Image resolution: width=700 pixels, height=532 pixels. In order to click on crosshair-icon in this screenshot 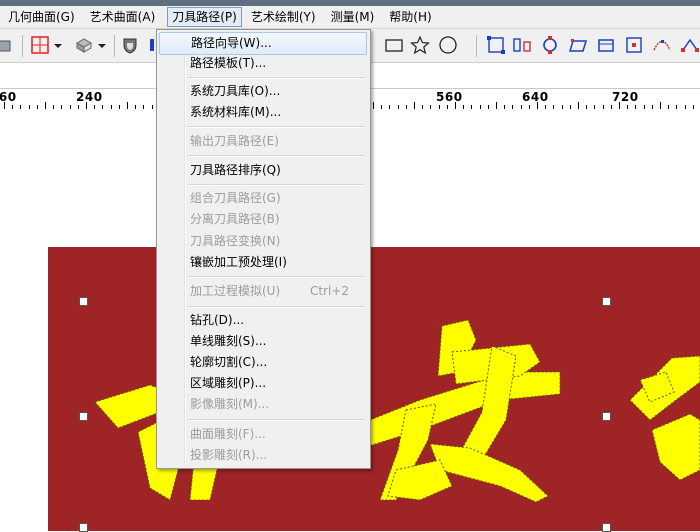, I will do `click(40, 45)`.